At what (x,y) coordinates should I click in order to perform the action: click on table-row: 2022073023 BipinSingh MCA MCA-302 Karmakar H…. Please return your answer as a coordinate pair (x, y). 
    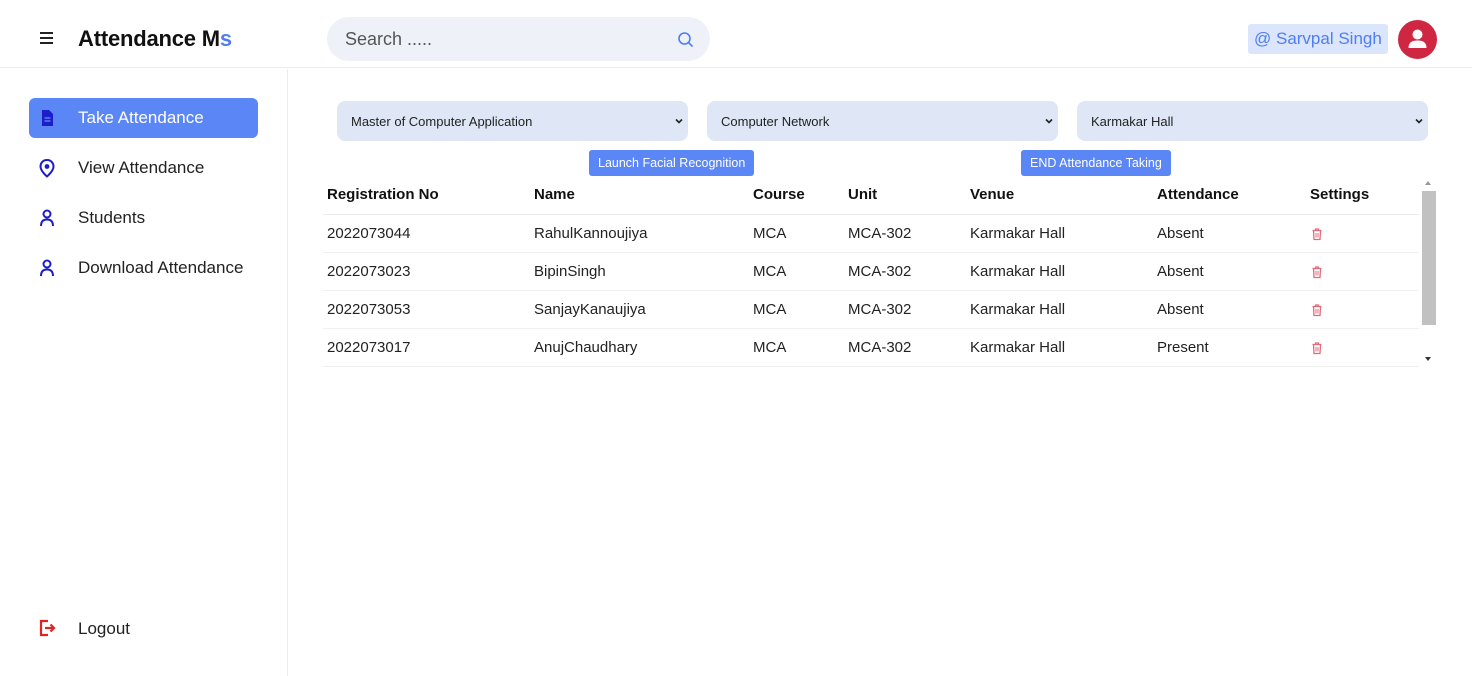
    Looking at the image, I should click on (871, 271).